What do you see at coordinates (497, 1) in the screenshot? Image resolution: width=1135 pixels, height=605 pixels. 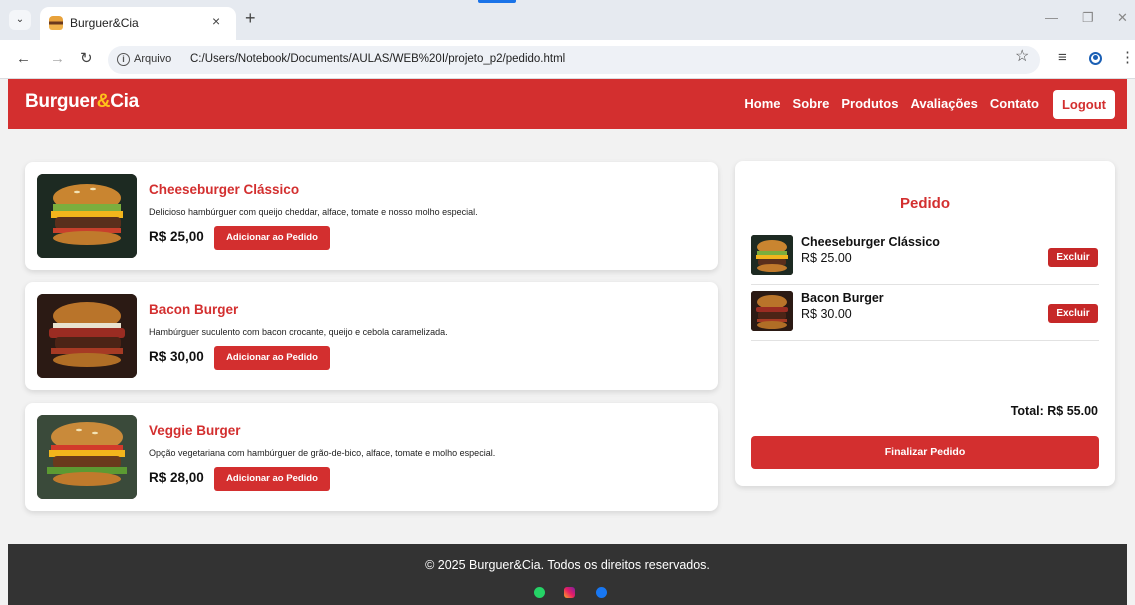 I see `tab-indicator` at bounding box center [497, 1].